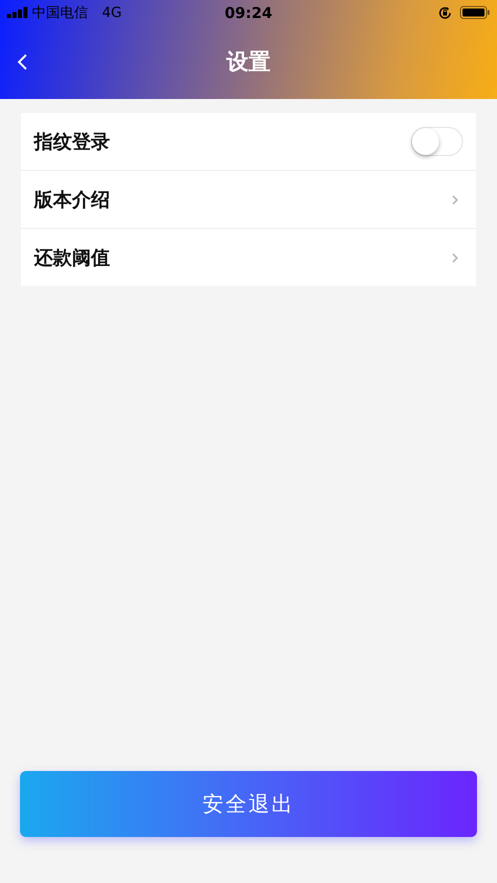  What do you see at coordinates (17, 12) in the screenshot?
I see `signal-icon` at bounding box center [17, 12].